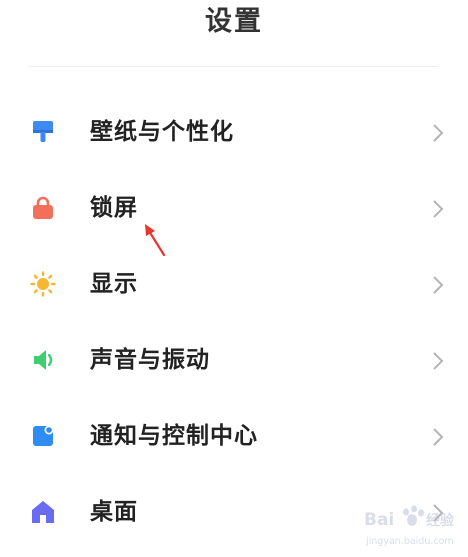 This screenshot has width=468, height=557. Describe the element at coordinates (43, 360) in the screenshot. I see `speaker-icon` at that location.